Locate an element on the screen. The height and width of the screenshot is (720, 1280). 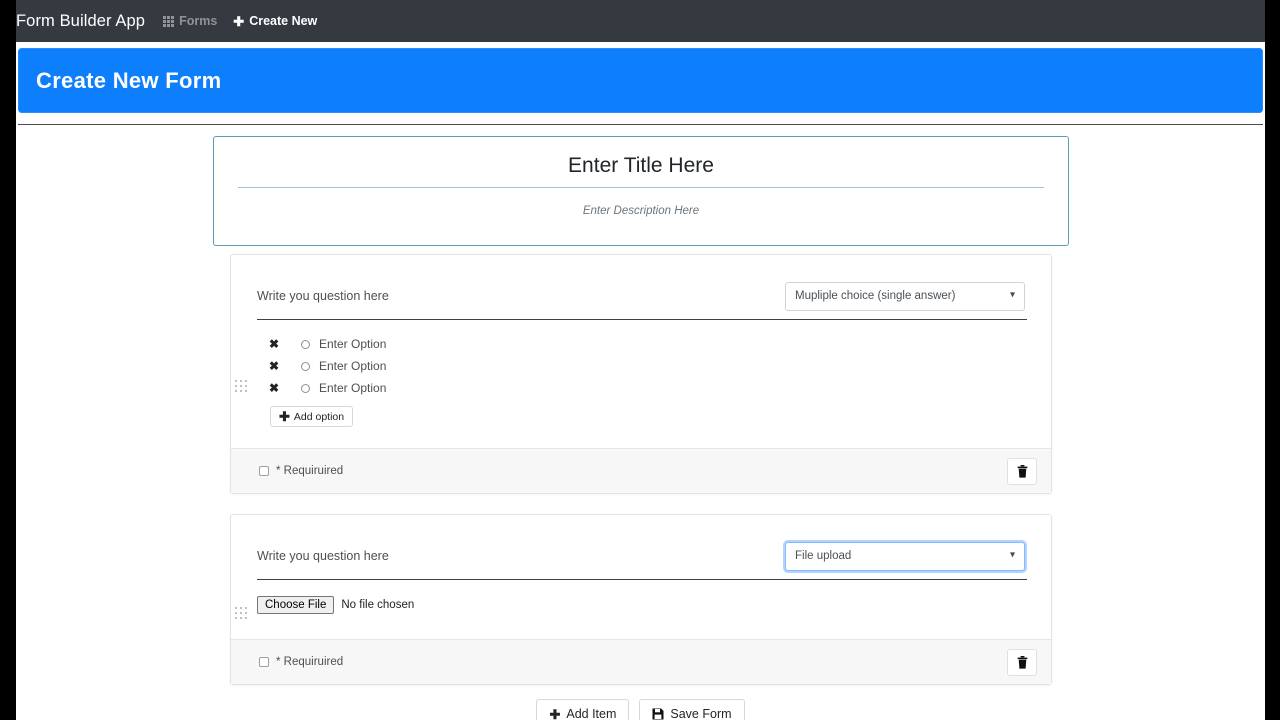
form-title-card: Enter Title Here Enter Description Here is located at coordinates (641, 191).